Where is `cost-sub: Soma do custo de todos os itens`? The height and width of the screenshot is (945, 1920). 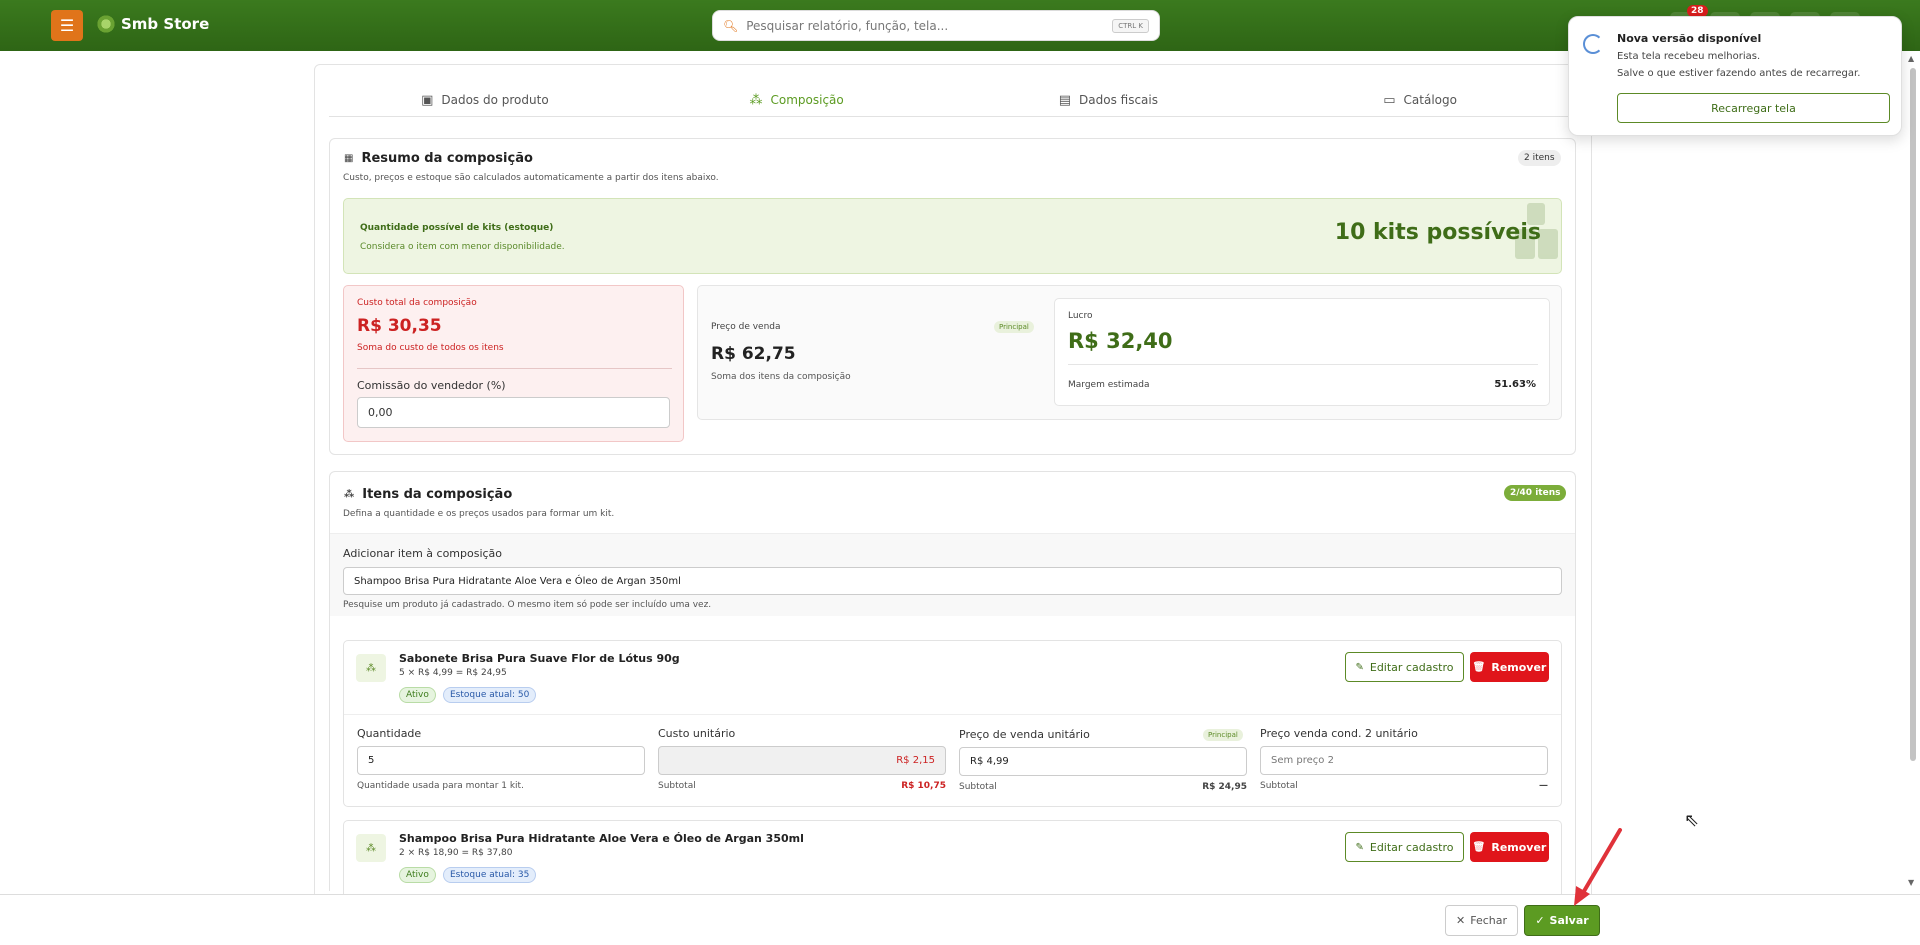
cost-sub: Soma do custo de todos os itens is located at coordinates (430, 348).